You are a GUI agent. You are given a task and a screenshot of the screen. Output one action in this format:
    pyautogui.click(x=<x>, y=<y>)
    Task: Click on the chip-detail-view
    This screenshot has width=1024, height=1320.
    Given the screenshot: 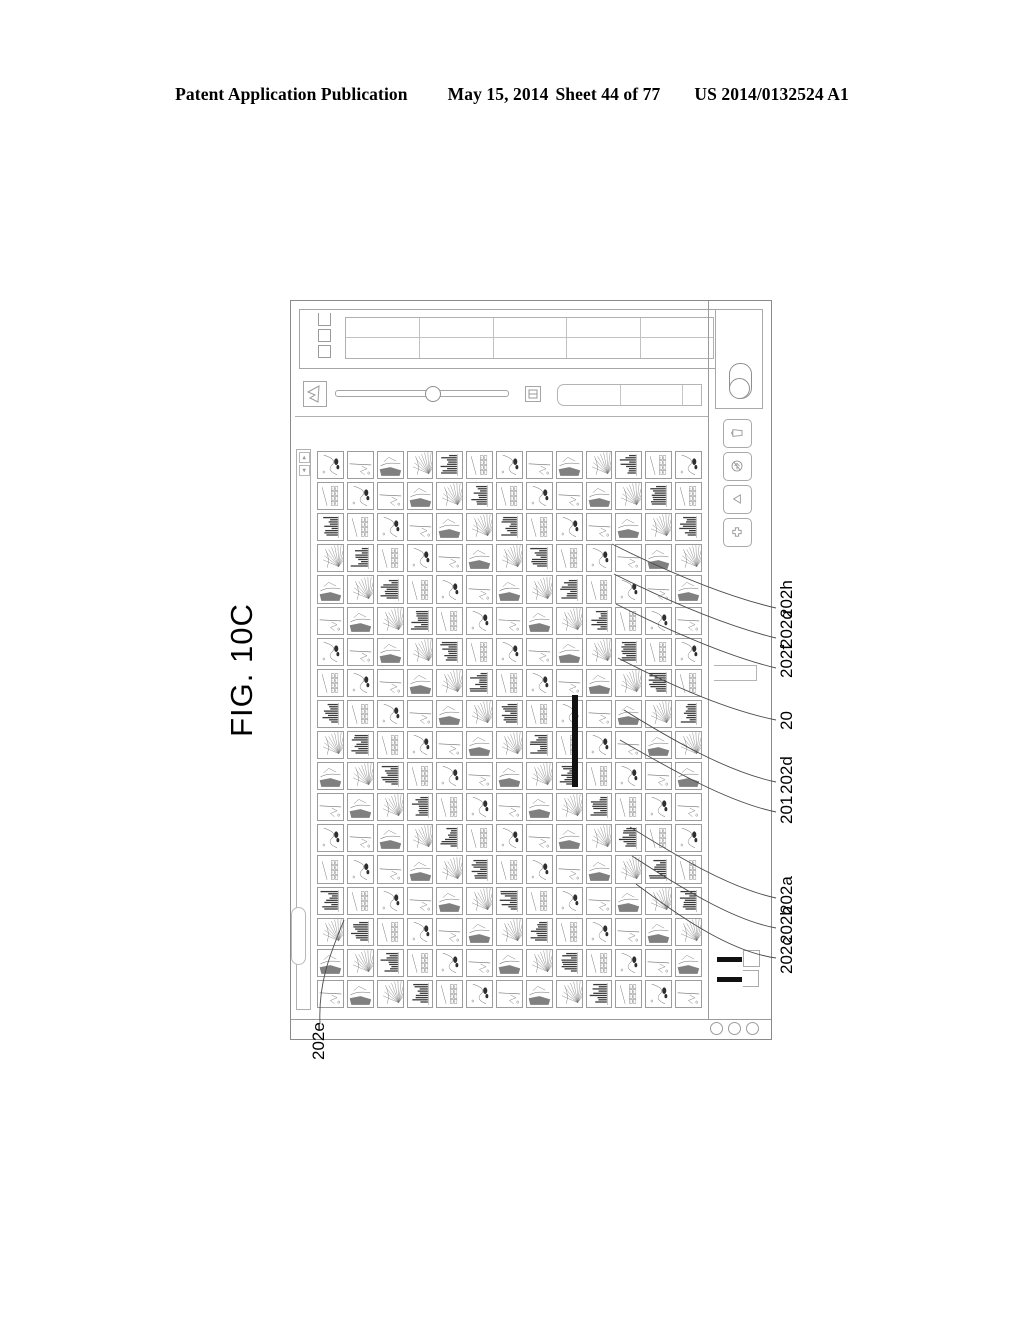 What is the action you would take?
    pyautogui.click(x=324, y=319)
    